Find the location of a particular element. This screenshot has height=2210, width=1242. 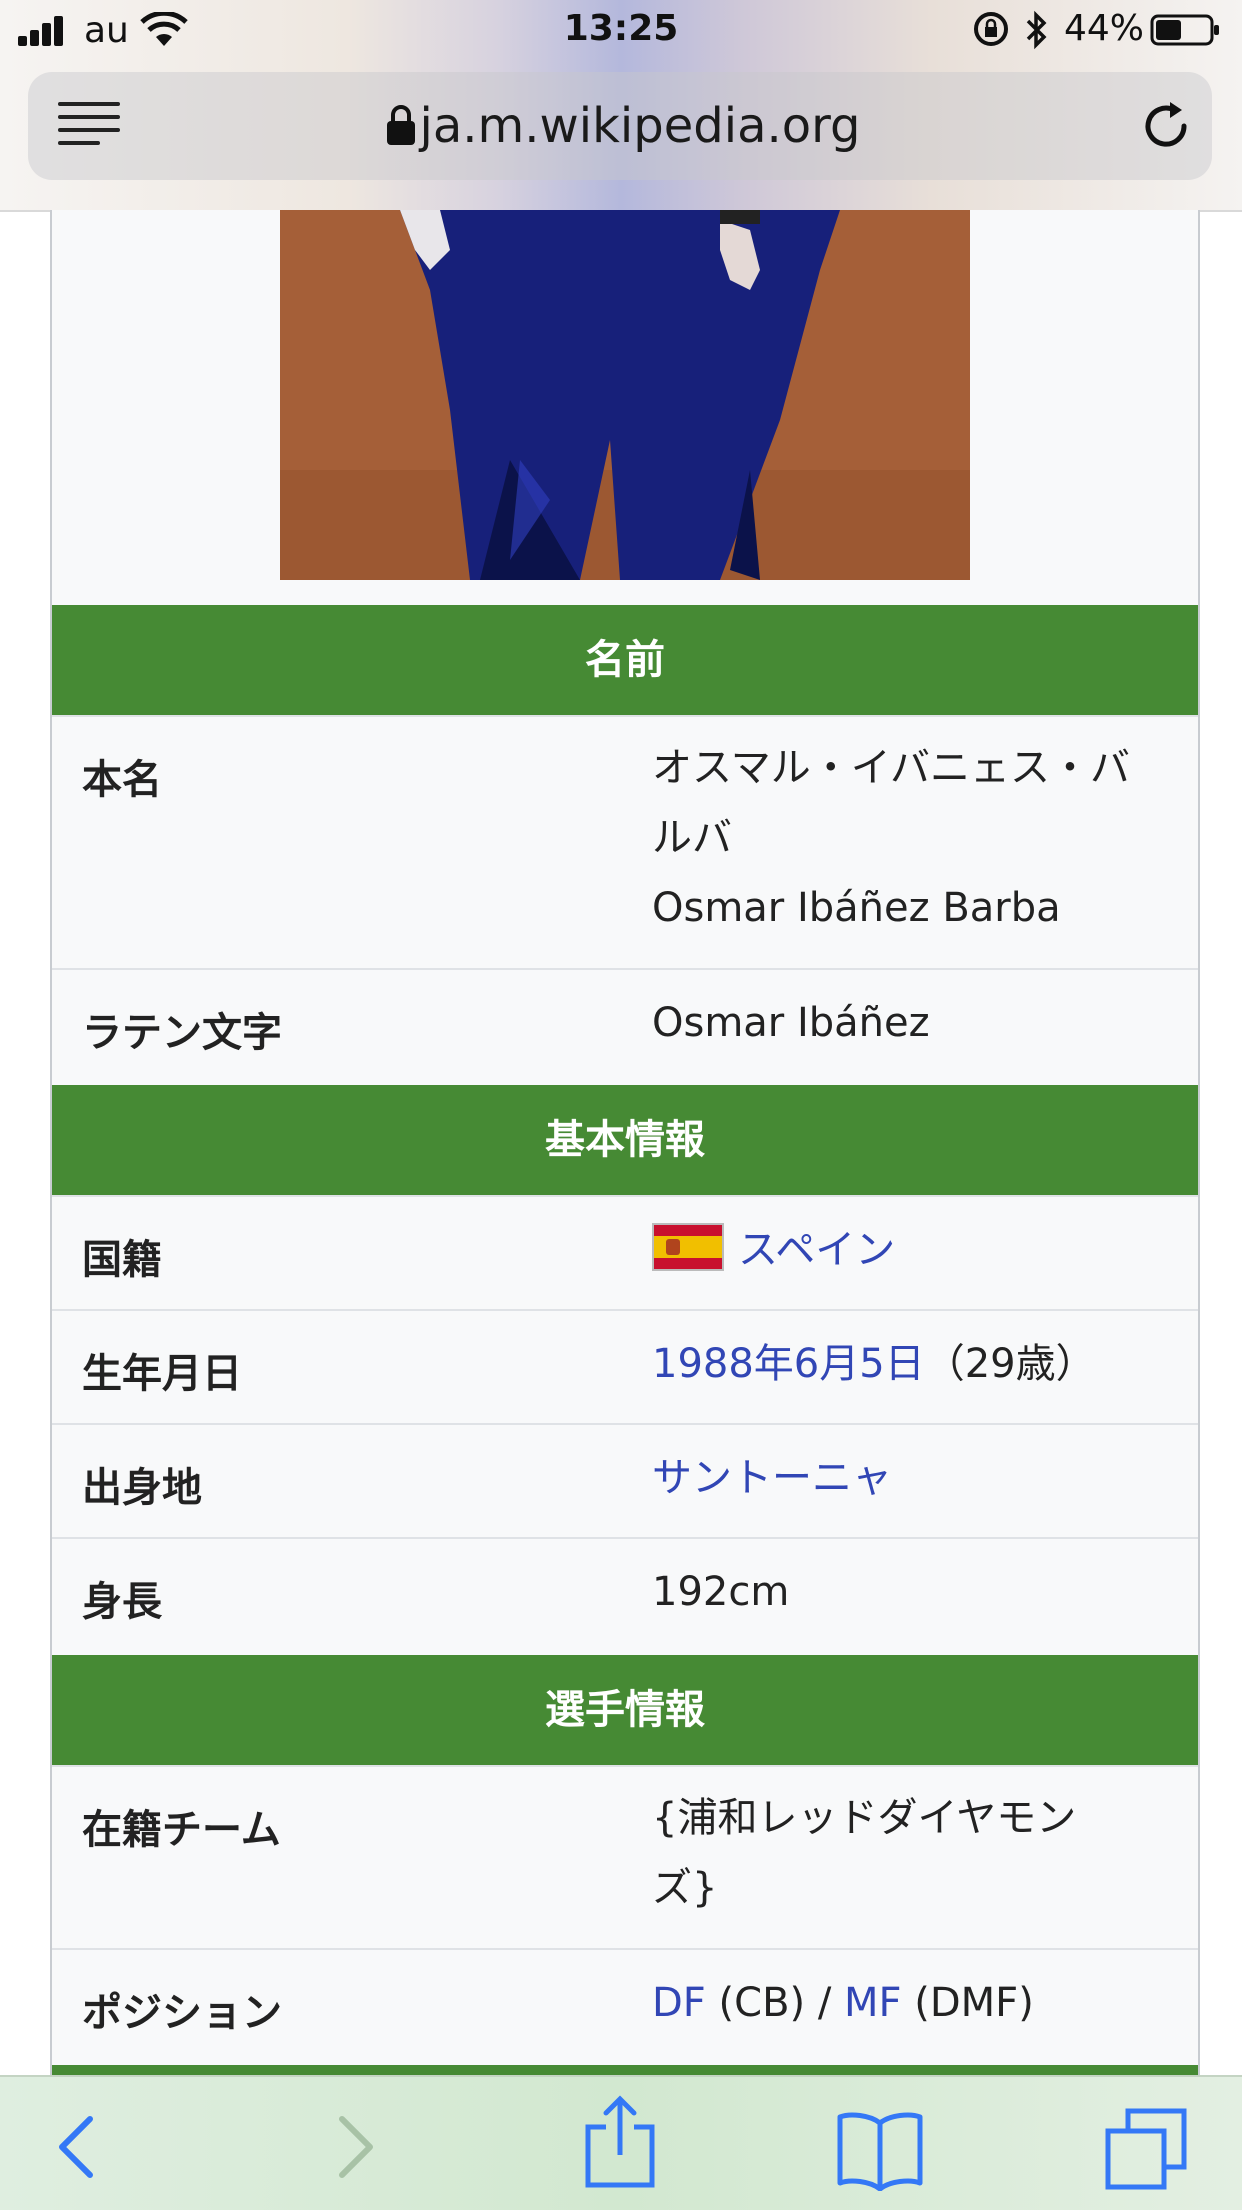

section-header-player-info: 選手情報 is located at coordinates (625, 1710).